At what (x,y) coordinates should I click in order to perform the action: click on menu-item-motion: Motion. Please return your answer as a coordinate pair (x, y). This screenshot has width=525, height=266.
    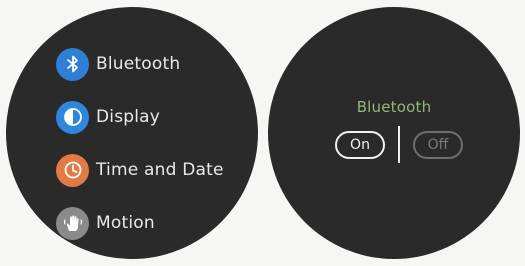
    Looking at the image, I should click on (105, 223).